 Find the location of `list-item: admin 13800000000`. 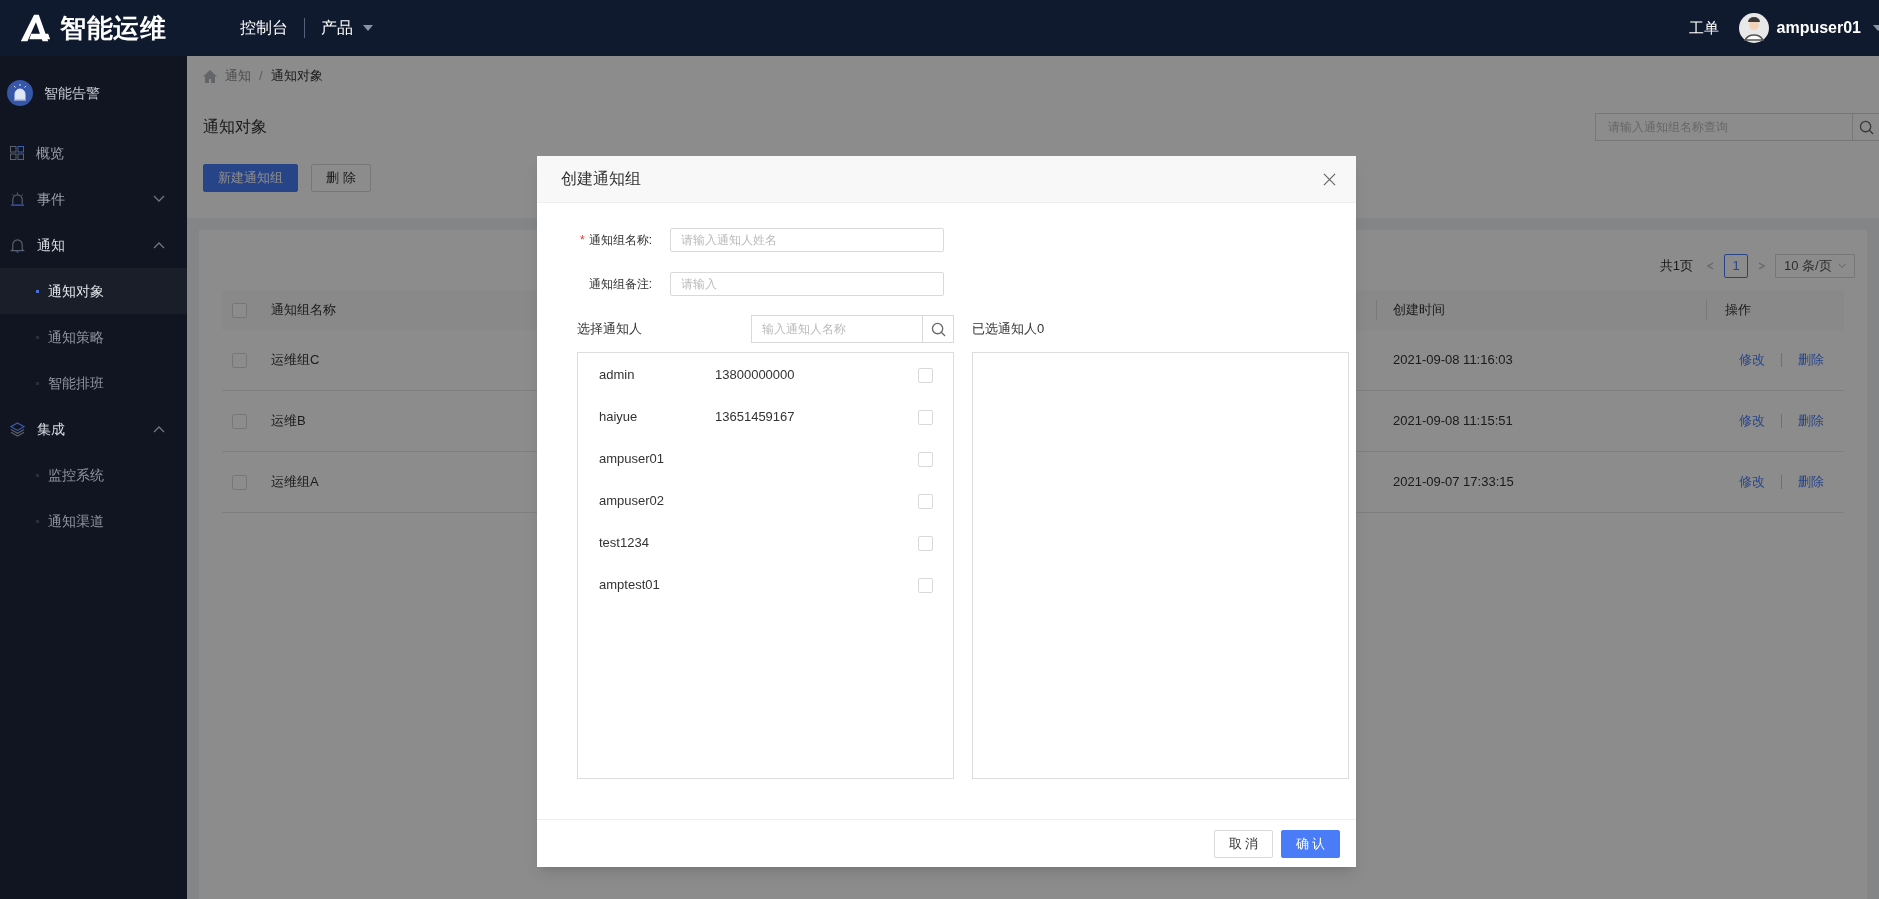

list-item: admin 13800000000 is located at coordinates (765, 375).